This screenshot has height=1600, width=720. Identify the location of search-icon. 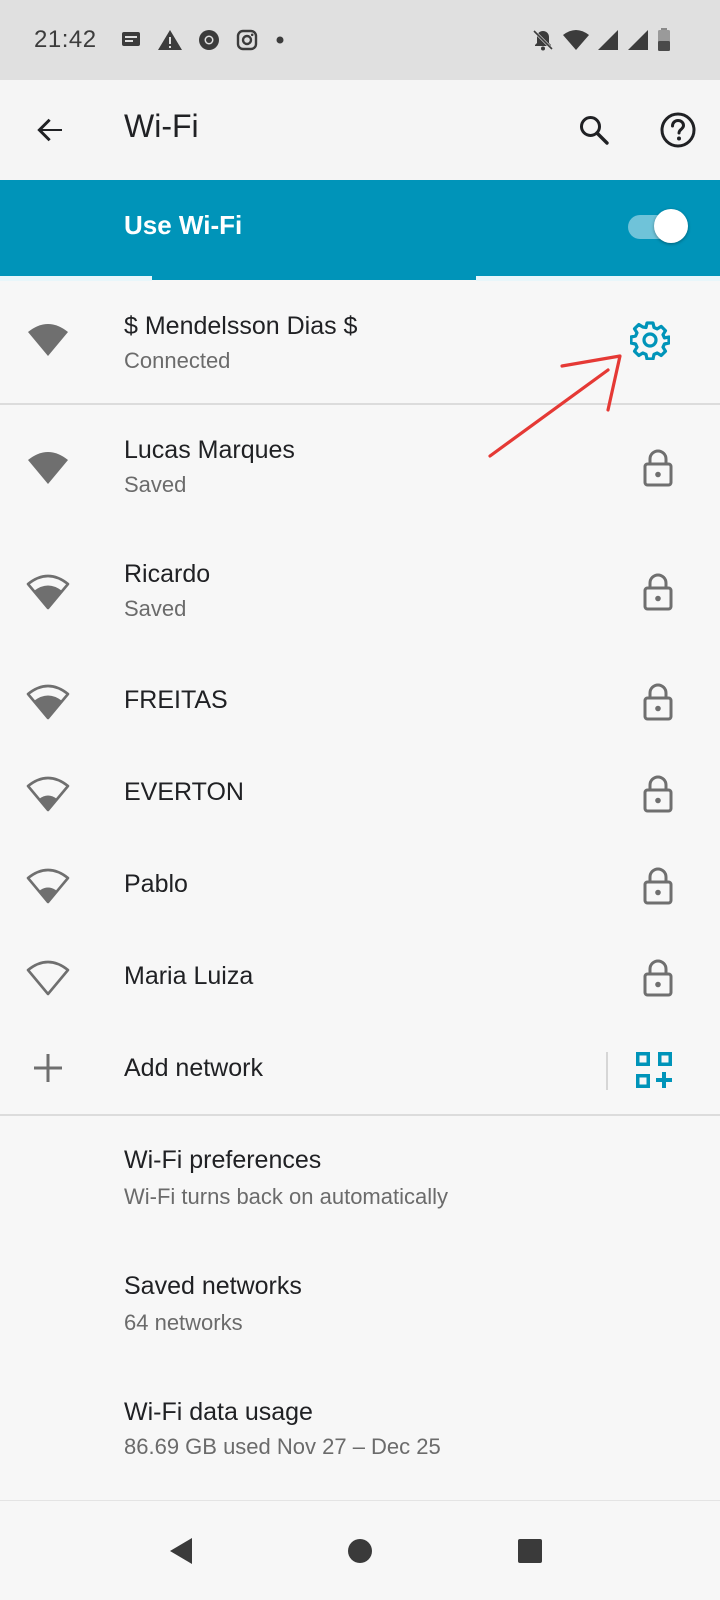
(594, 130).